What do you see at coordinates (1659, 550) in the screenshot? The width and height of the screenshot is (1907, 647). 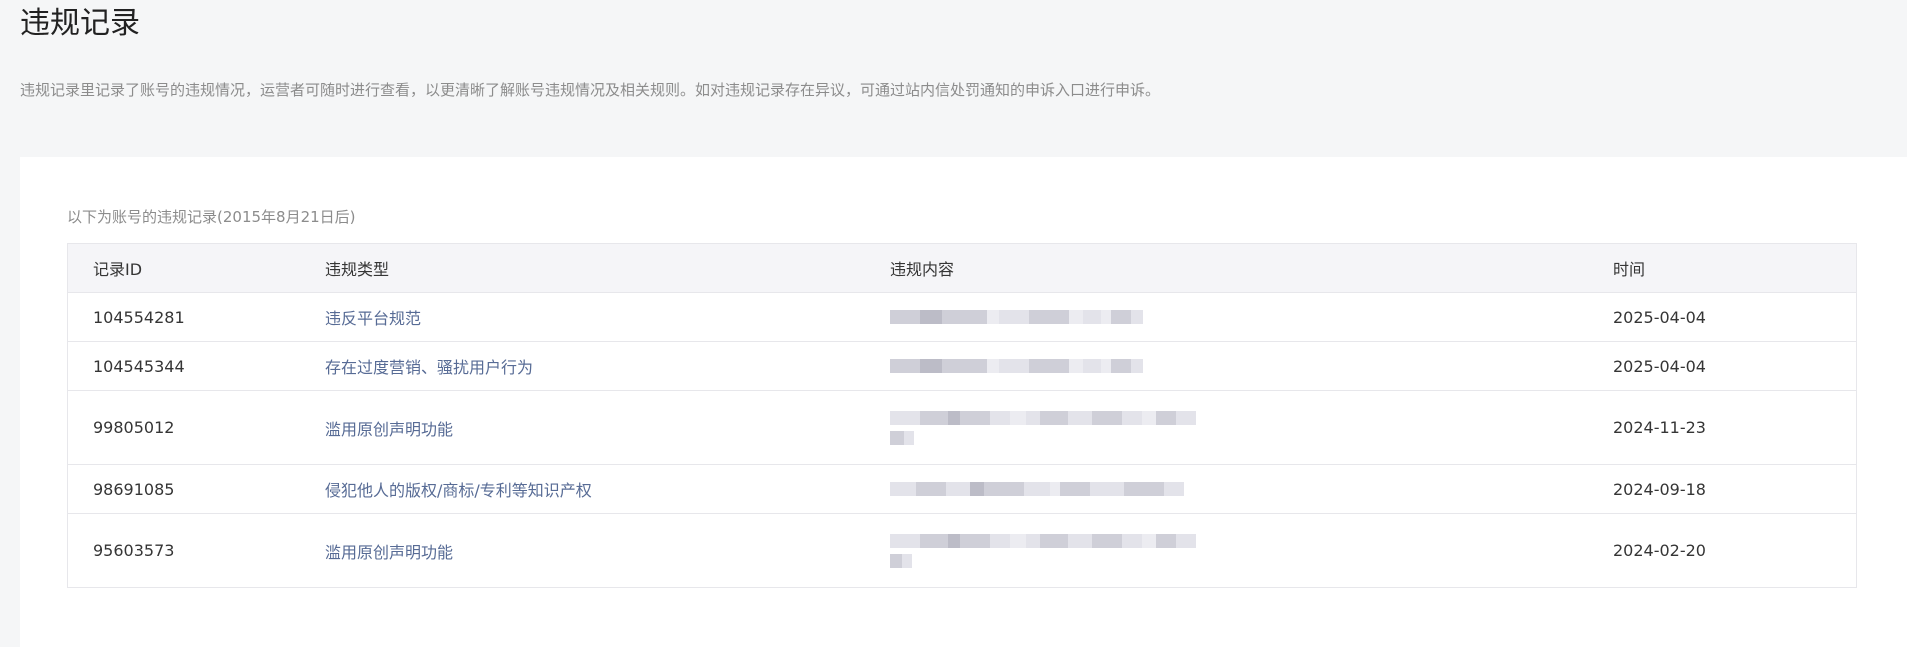 I see `record-time: 2024-02-20` at bounding box center [1659, 550].